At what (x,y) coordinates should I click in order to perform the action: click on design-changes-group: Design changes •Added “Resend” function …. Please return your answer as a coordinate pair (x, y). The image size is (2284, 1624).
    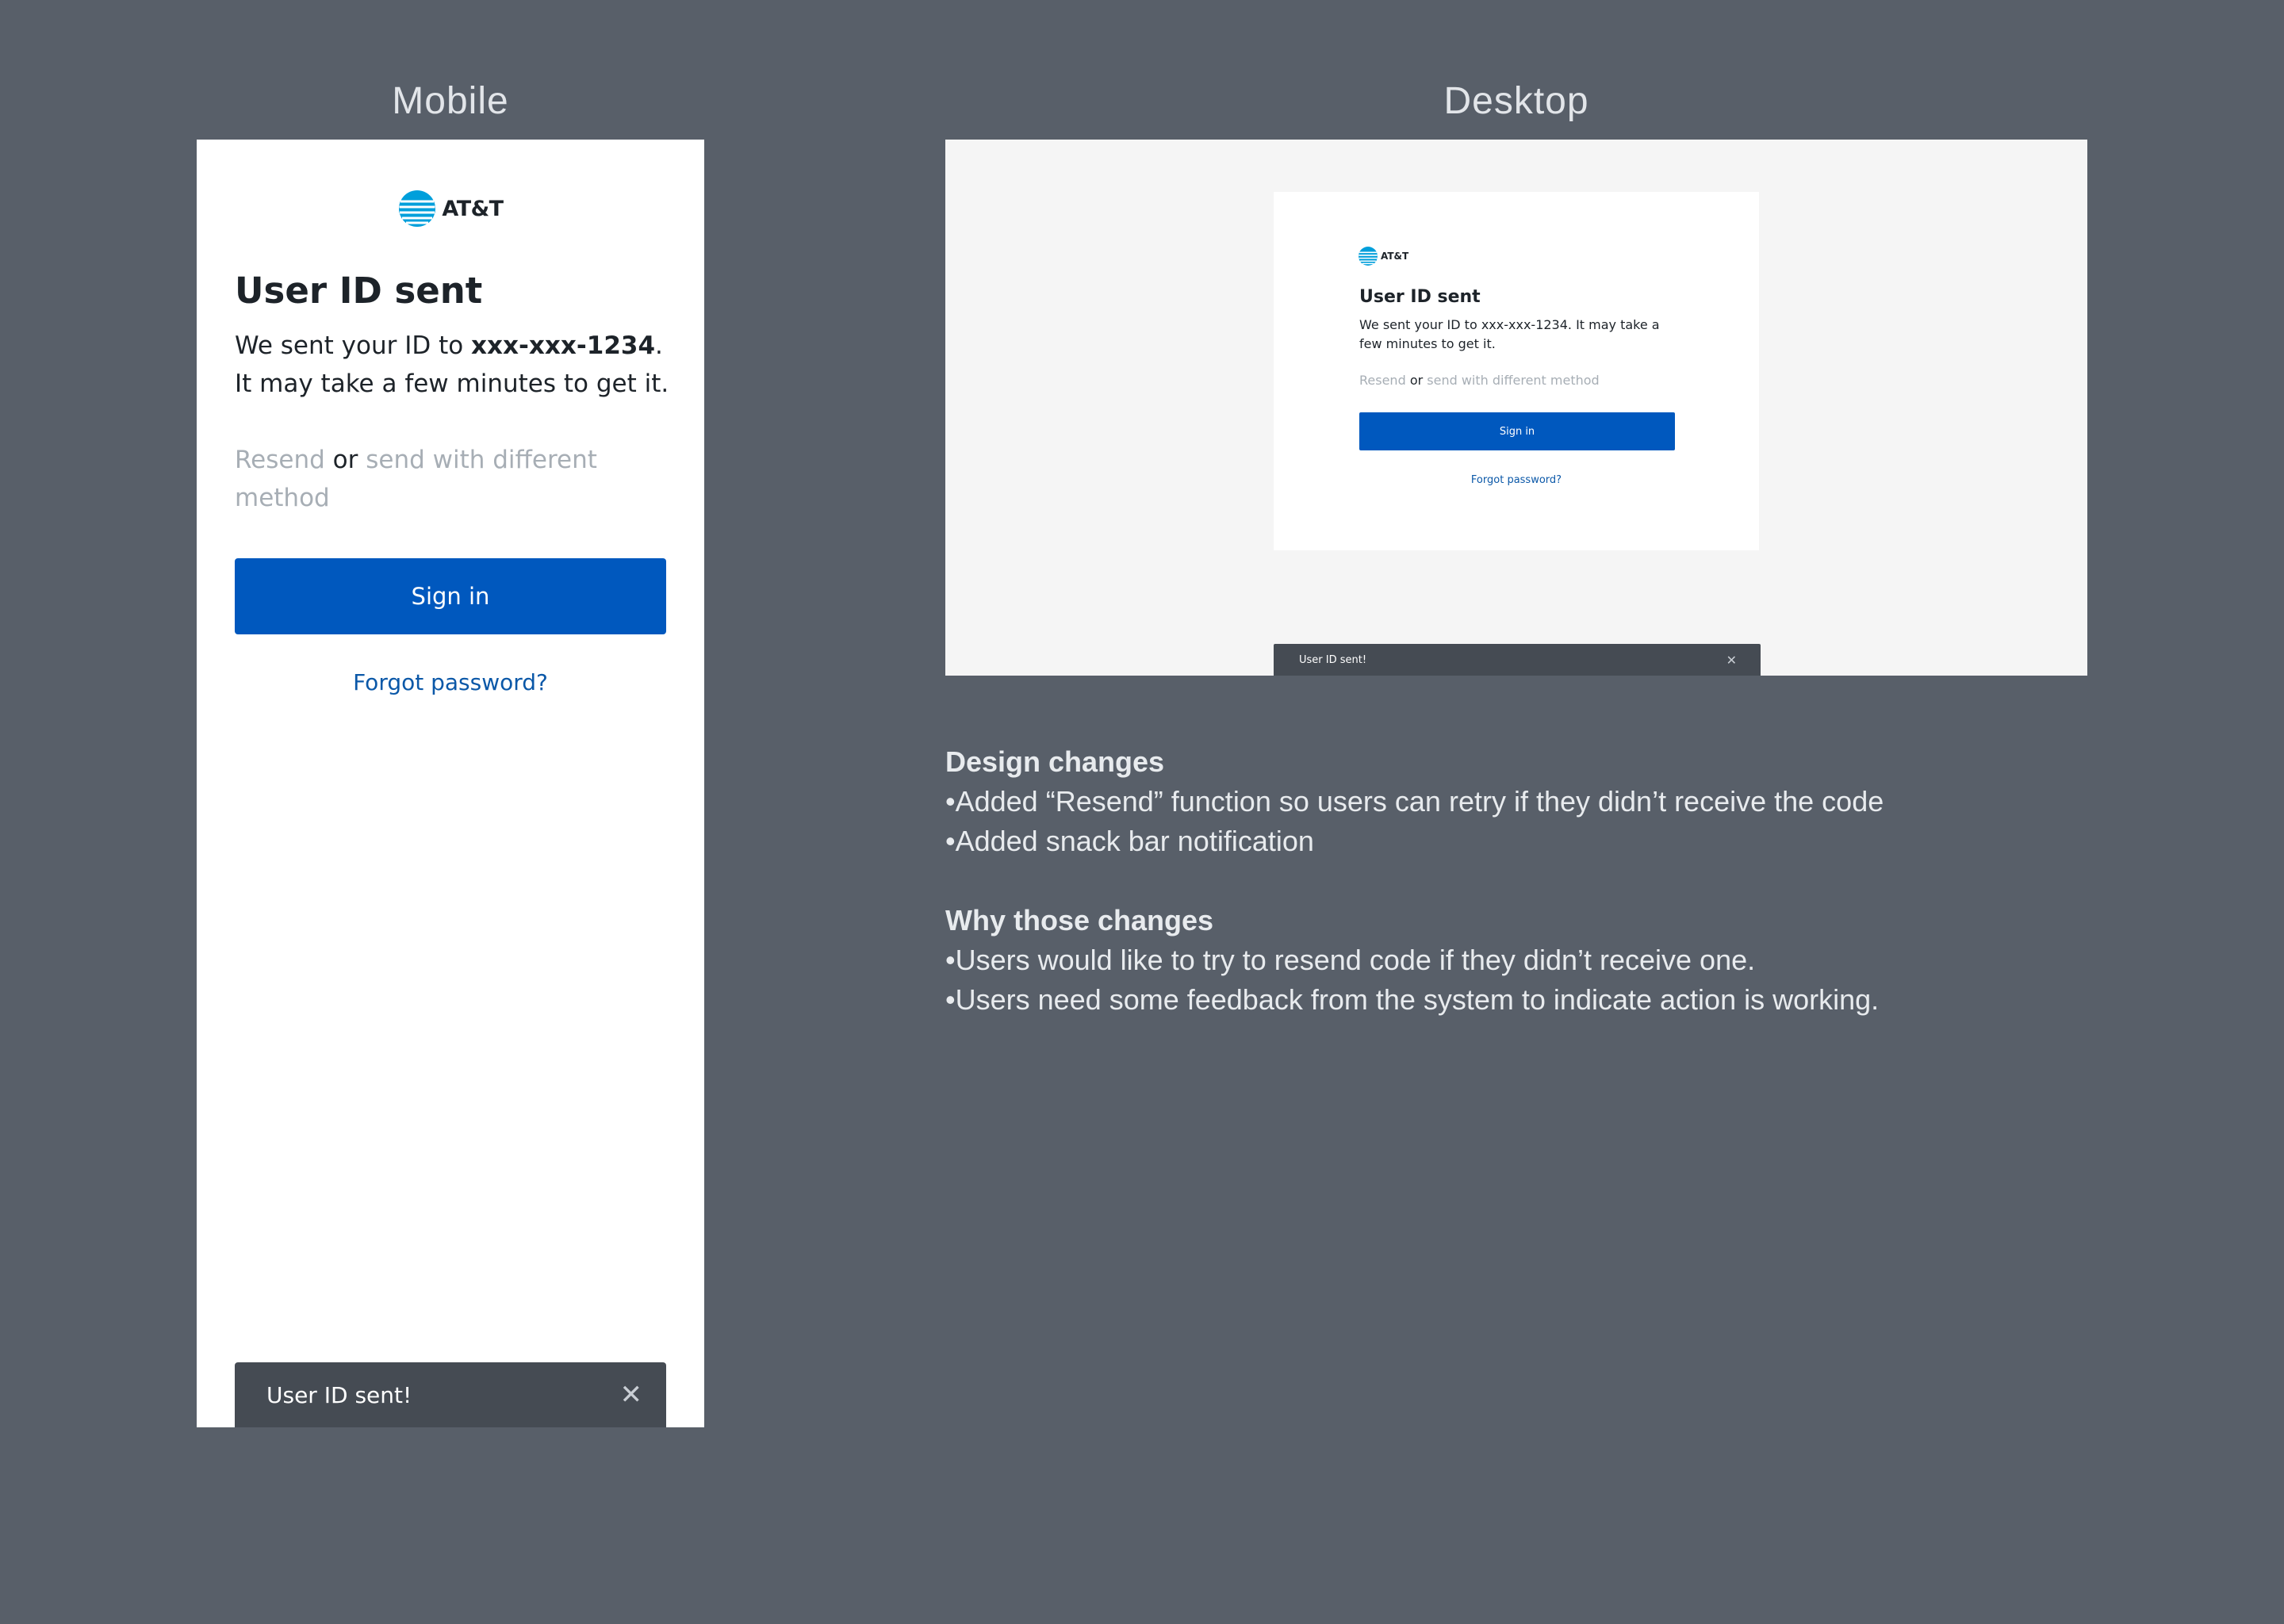
    Looking at the image, I should click on (1579, 801).